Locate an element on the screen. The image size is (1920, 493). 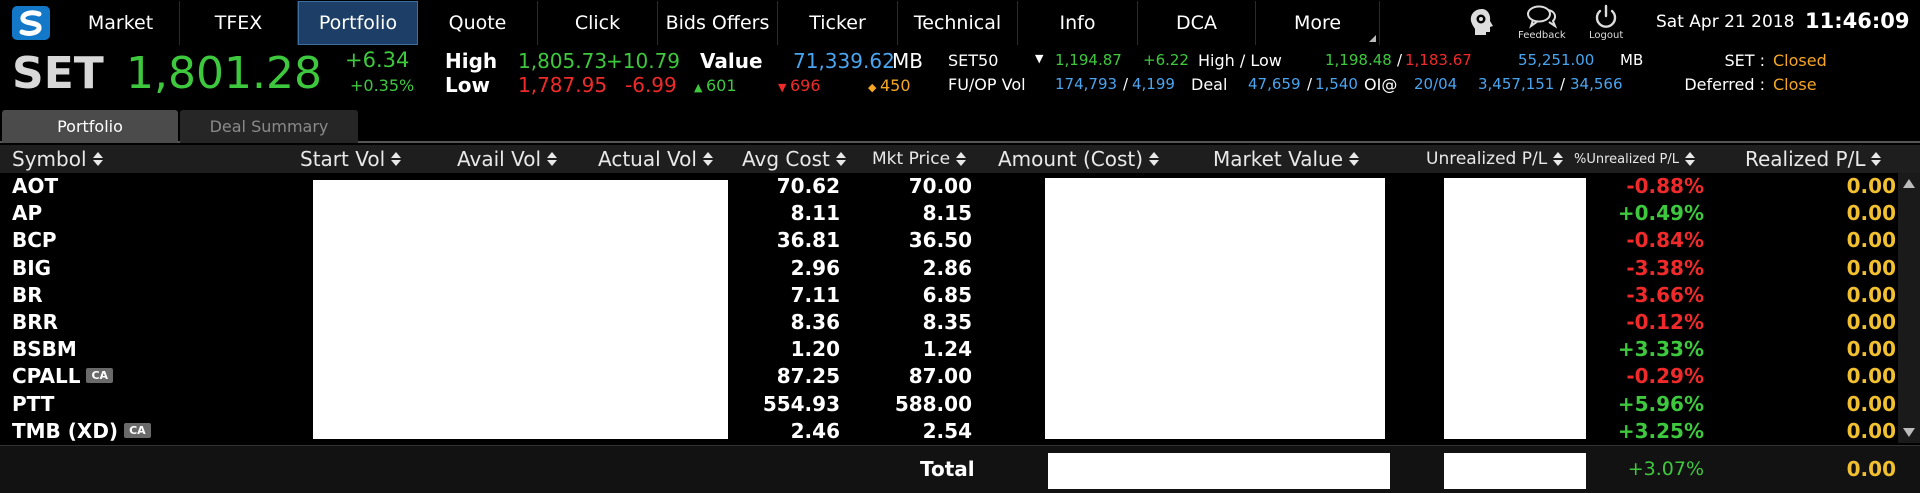
set50-dropdown-icon: ▼ is located at coordinates (1039, 58).